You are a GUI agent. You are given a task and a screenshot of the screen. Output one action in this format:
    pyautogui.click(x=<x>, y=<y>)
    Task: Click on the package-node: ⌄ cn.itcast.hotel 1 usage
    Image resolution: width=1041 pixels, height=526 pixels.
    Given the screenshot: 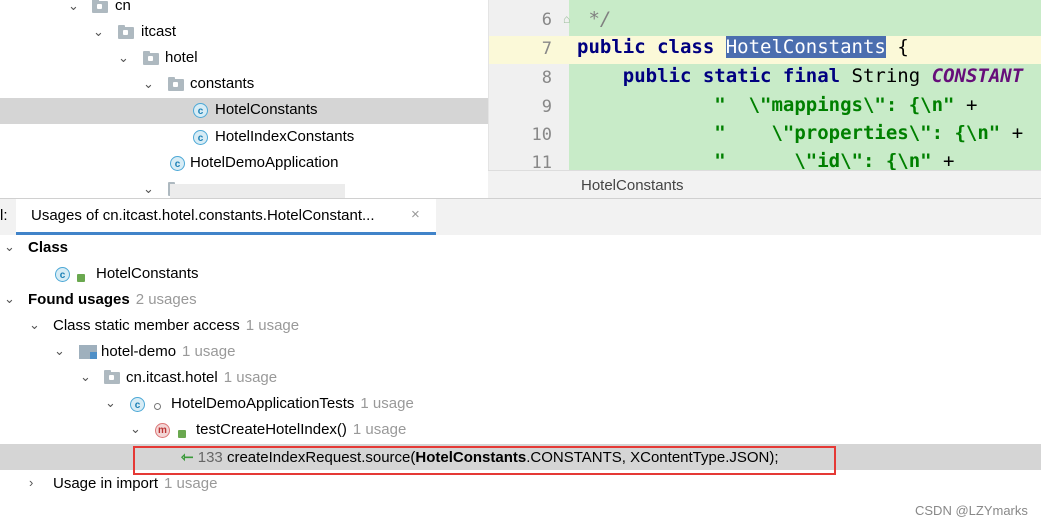 What is the action you would take?
    pyautogui.click(x=520, y=378)
    